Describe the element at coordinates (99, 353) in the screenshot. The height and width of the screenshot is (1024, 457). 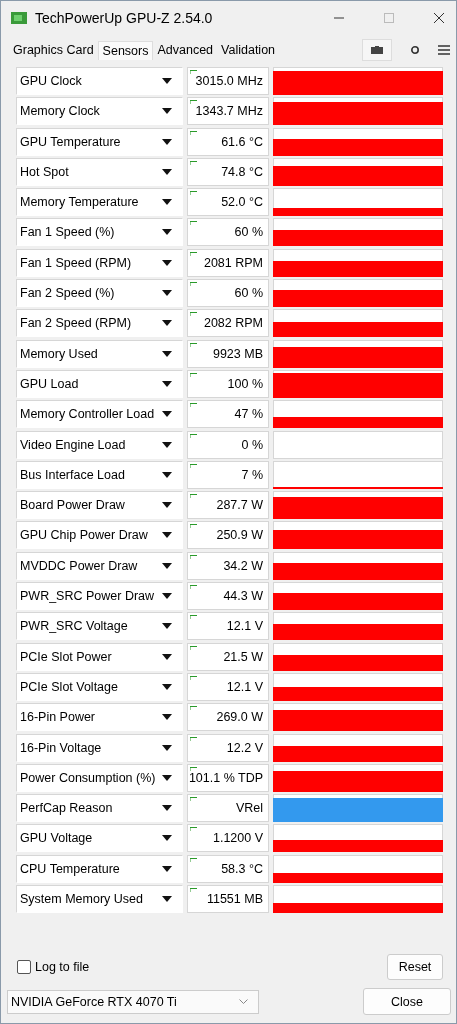
I see `sensor-name-dropdown: Memory Used` at that location.